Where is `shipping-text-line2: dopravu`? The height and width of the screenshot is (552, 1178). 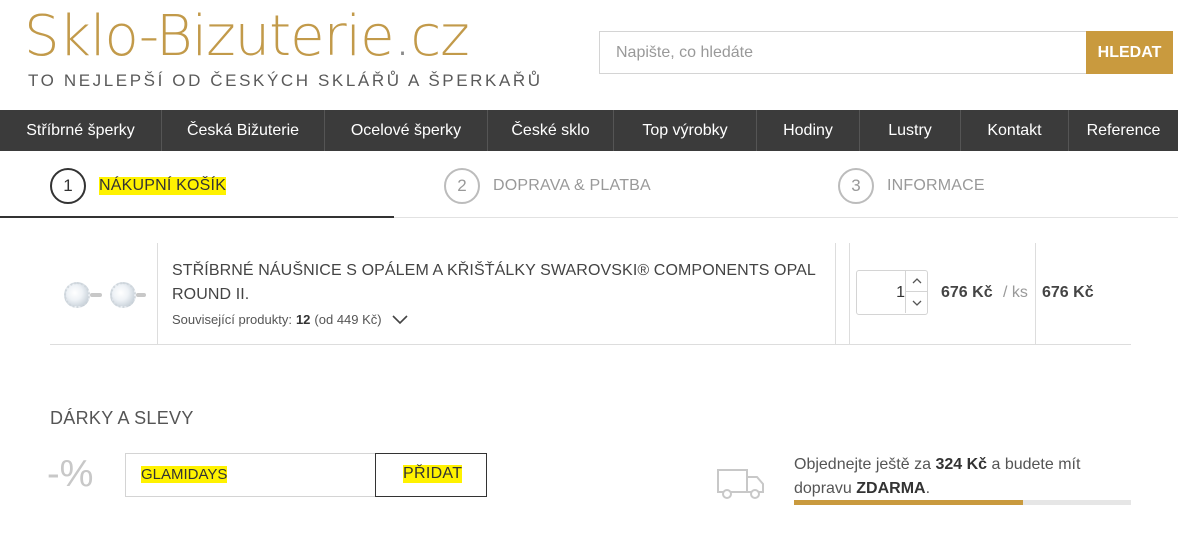
shipping-text-line2: dopravu is located at coordinates (823, 488).